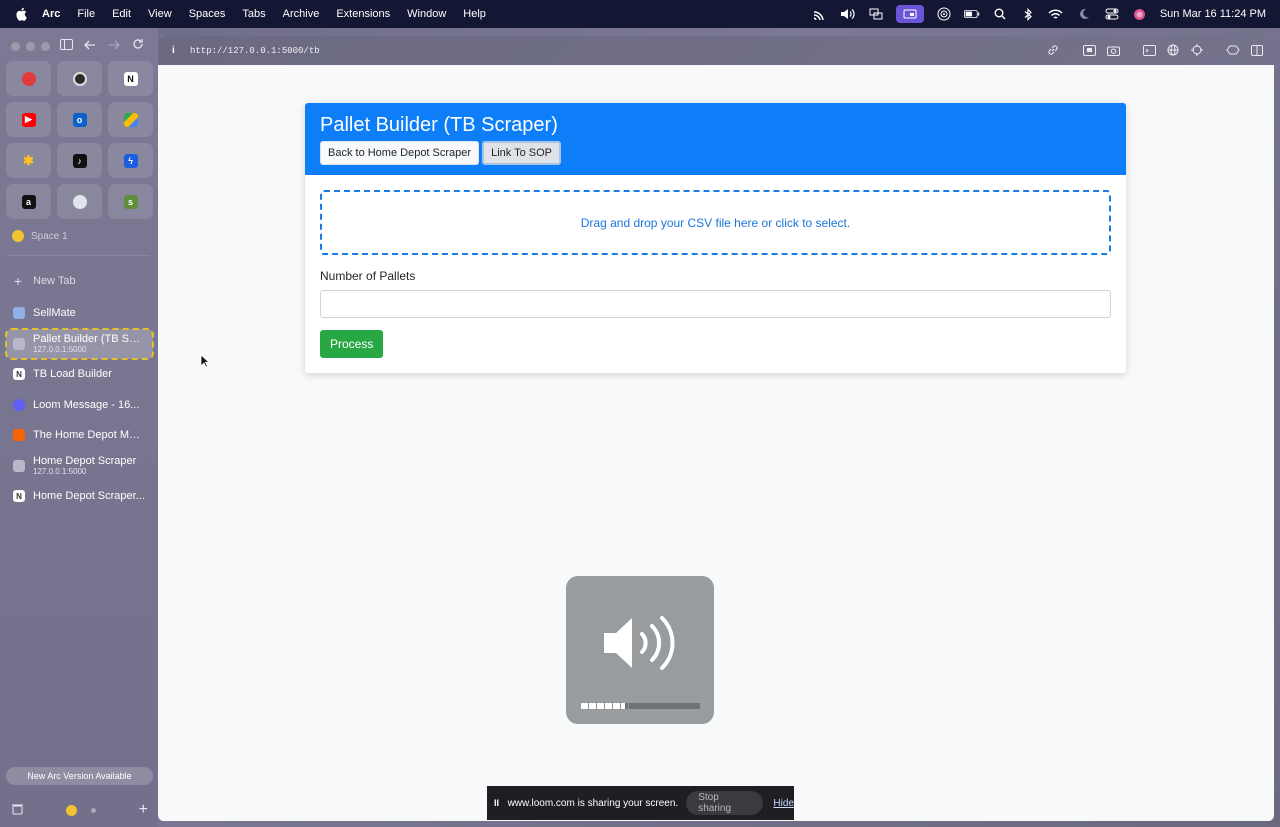 Image resolution: width=1280 pixels, height=827 pixels. I want to click on link-to-sop-button: Link To SOP, so click(522, 153).